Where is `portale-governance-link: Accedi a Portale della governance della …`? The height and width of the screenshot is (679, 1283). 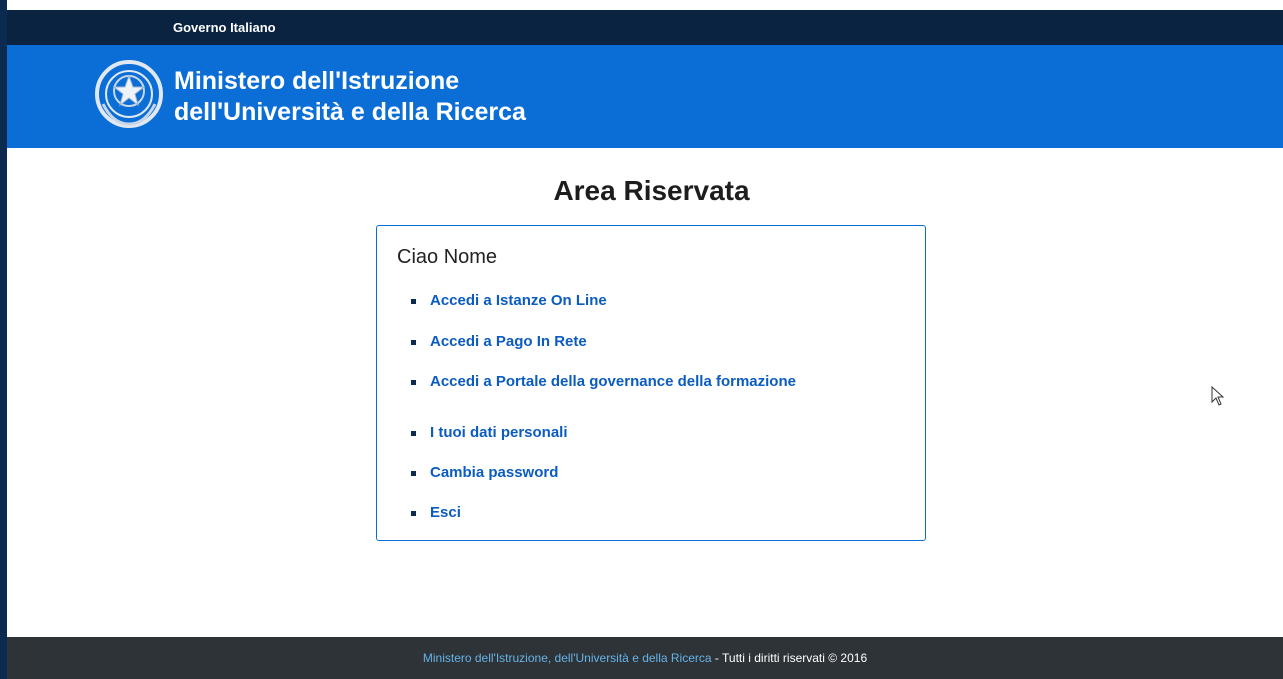 portale-governance-link: Accedi a Portale della governance della … is located at coordinates (613, 382).